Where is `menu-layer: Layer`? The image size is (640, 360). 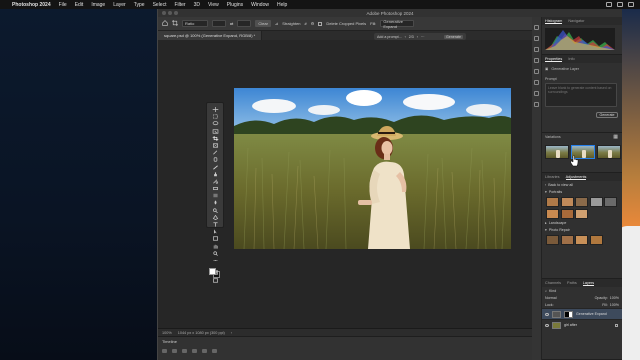 menu-layer: Layer is located at coordinates (119, 5).